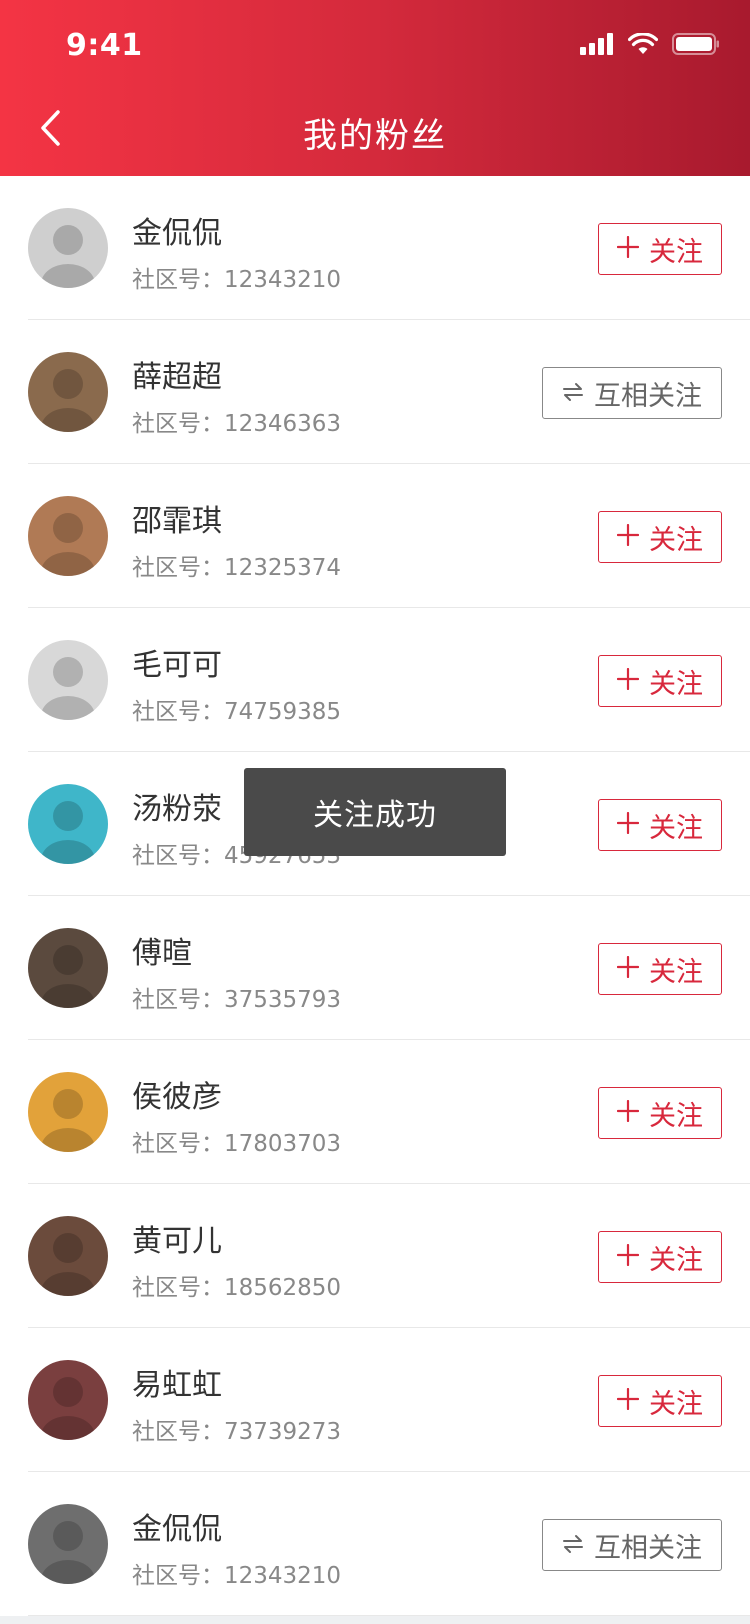  What do you see at coordinates (696, 46) in the screenshot?
I see `battery-icon` at bounding box center [696, 46].